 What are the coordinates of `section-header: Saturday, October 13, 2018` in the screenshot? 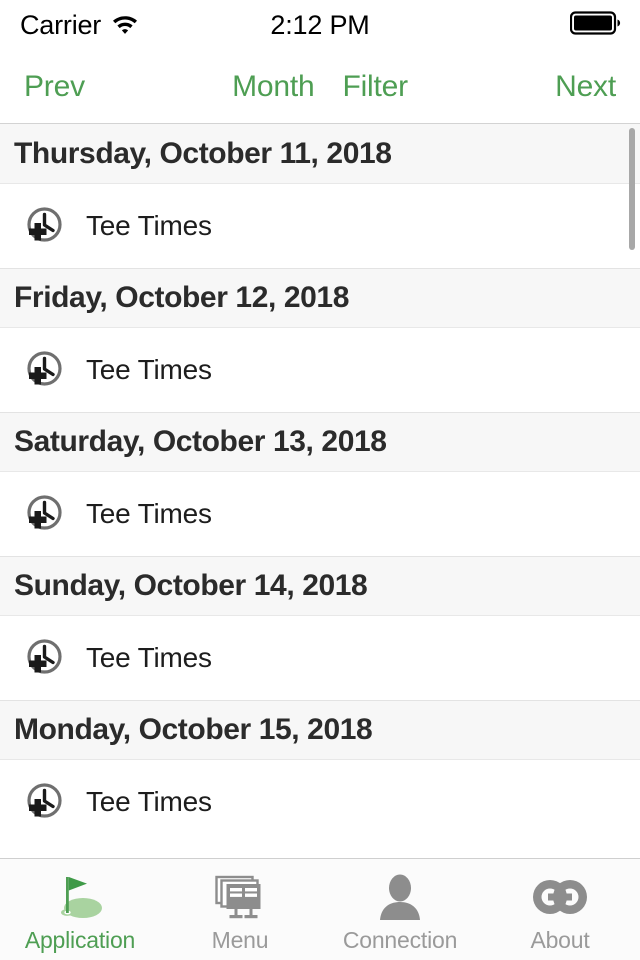 It's located at (320, 442).